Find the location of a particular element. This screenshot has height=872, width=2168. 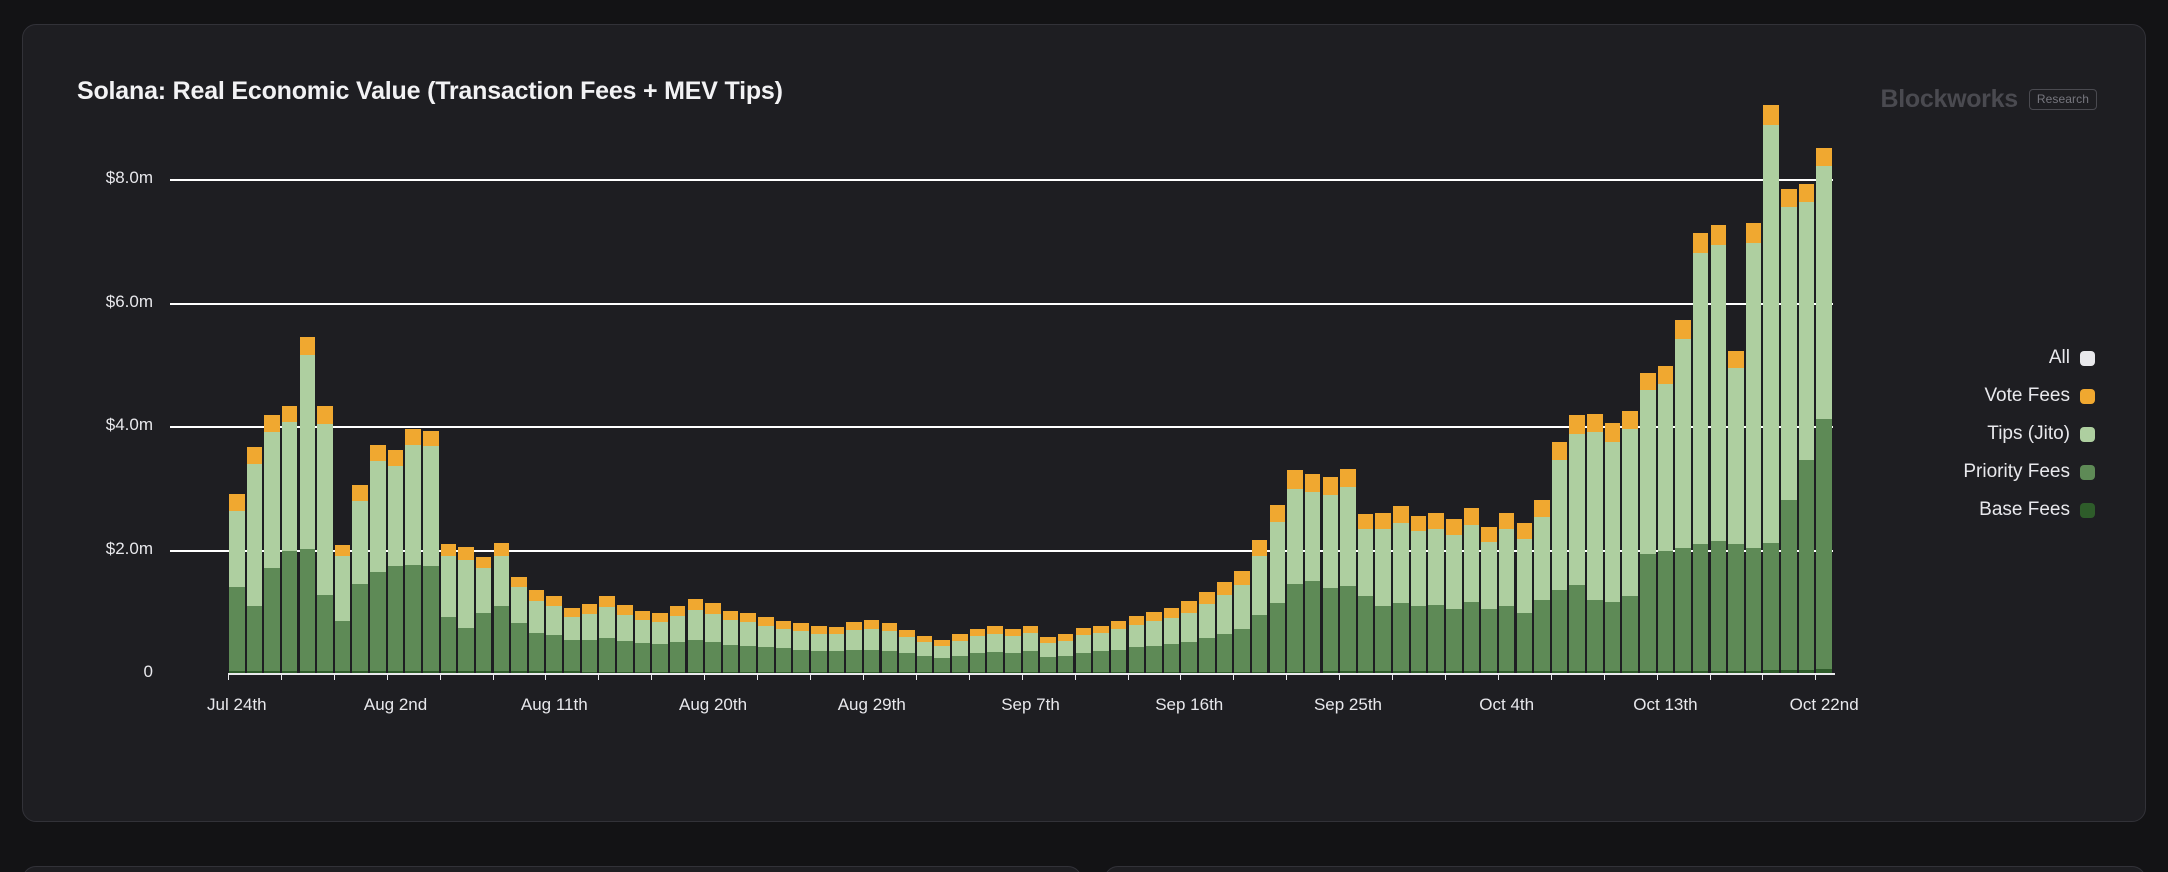

legend-item-priority-fees: Priority Fees is located at coordinates (2029, 472).